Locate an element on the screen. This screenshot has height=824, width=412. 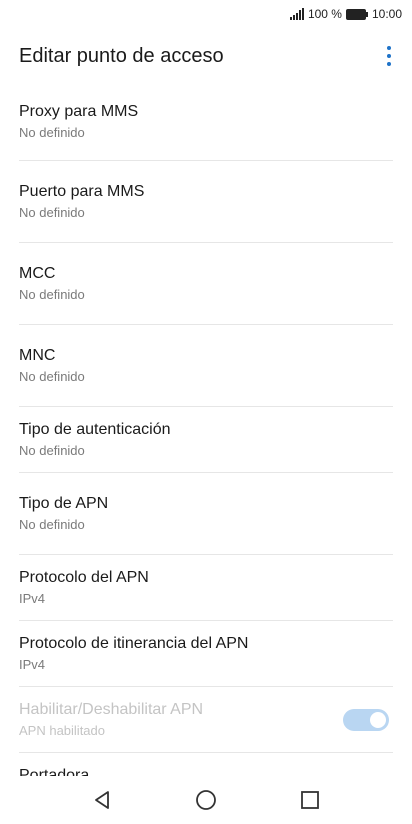
item-title: Protocolo del APN is located at coordinates (84, 577).